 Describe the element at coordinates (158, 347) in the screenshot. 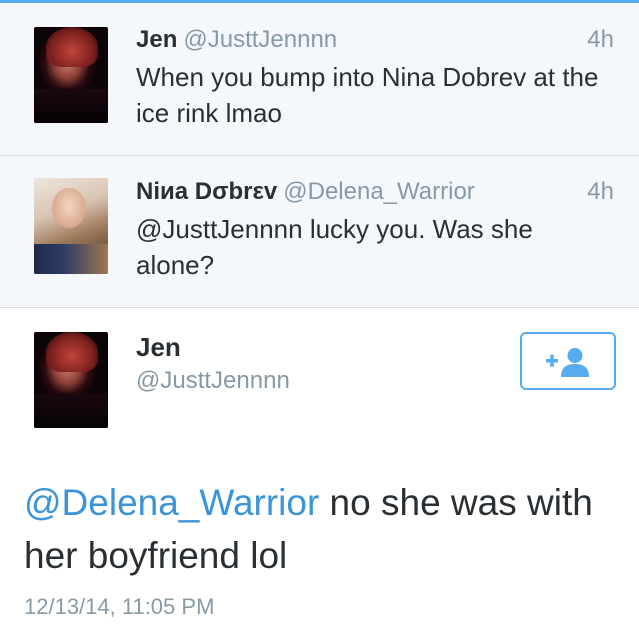

I see `main-tweet-user-name: Jen` at that location.